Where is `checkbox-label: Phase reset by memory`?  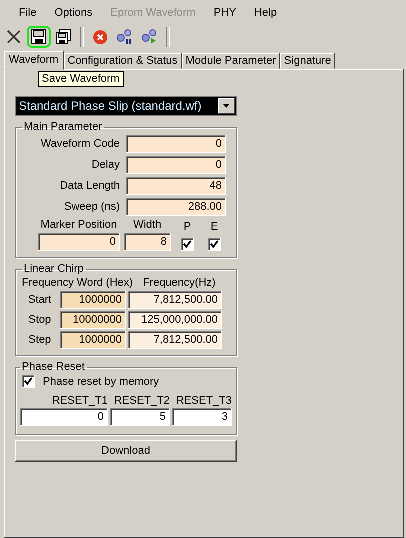 checkbox-label: Phase reset by memory is located at coordinates (101, 382).